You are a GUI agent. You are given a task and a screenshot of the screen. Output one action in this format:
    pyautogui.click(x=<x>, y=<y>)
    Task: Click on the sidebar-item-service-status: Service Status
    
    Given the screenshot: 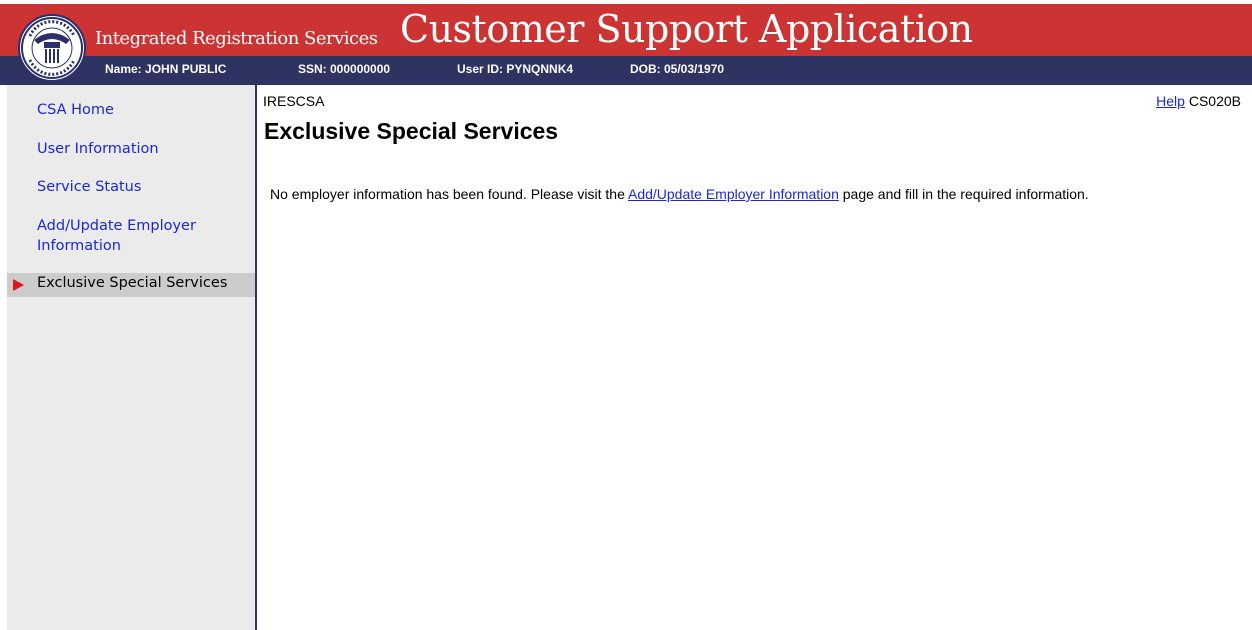 What is the action you would take?
    pyautogui.click(x=89, y=187)
    